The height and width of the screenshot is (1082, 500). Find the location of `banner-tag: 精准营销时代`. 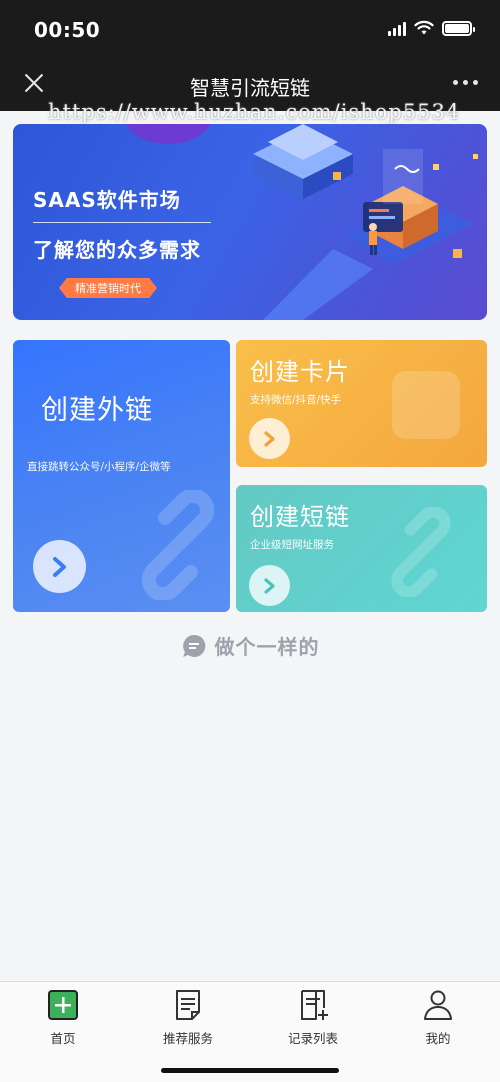

banner-tag: 精准营销时代 is located at coordinates (108, 288).